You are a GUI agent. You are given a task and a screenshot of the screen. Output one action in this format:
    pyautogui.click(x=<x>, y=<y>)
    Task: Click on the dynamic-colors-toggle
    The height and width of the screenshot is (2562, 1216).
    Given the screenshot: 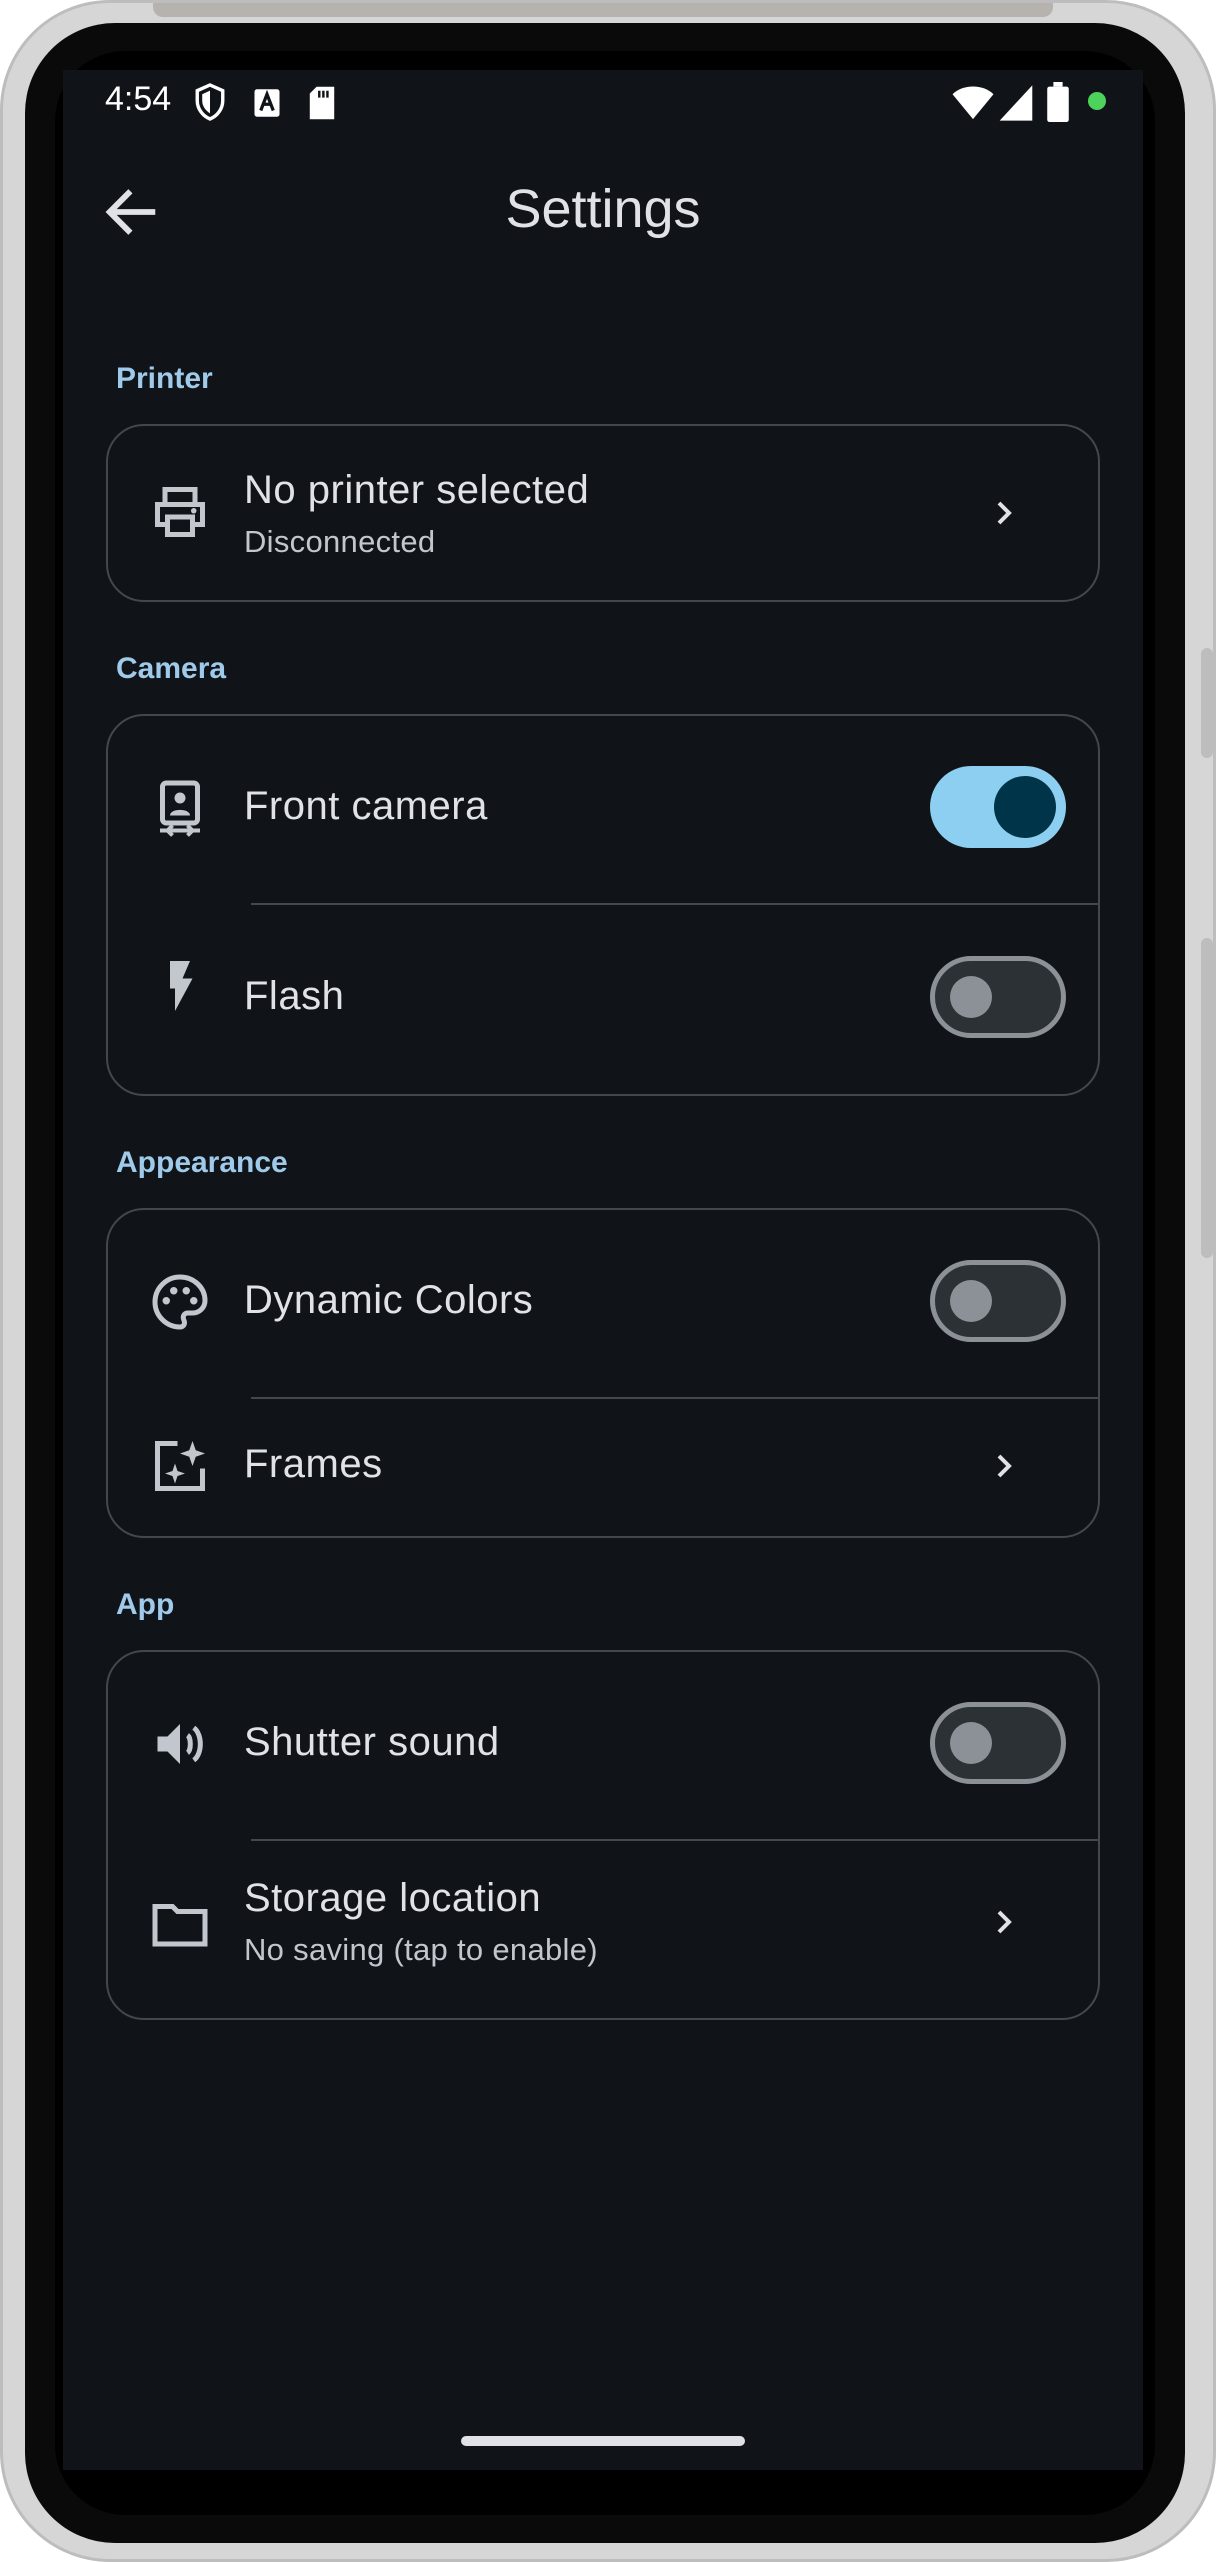 What is the action you would take?
    pyautogui.click(x=998, y=1301)
    